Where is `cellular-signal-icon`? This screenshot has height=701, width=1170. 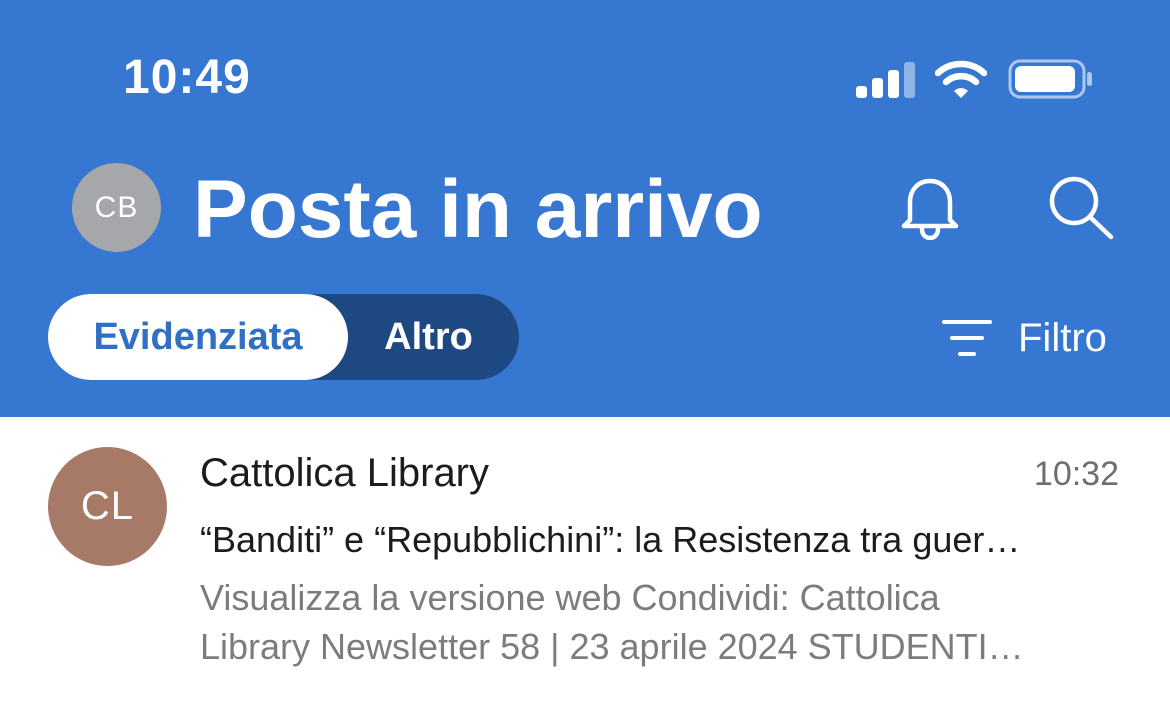 cellular-signal-icon is located at coordinates (885, 80).